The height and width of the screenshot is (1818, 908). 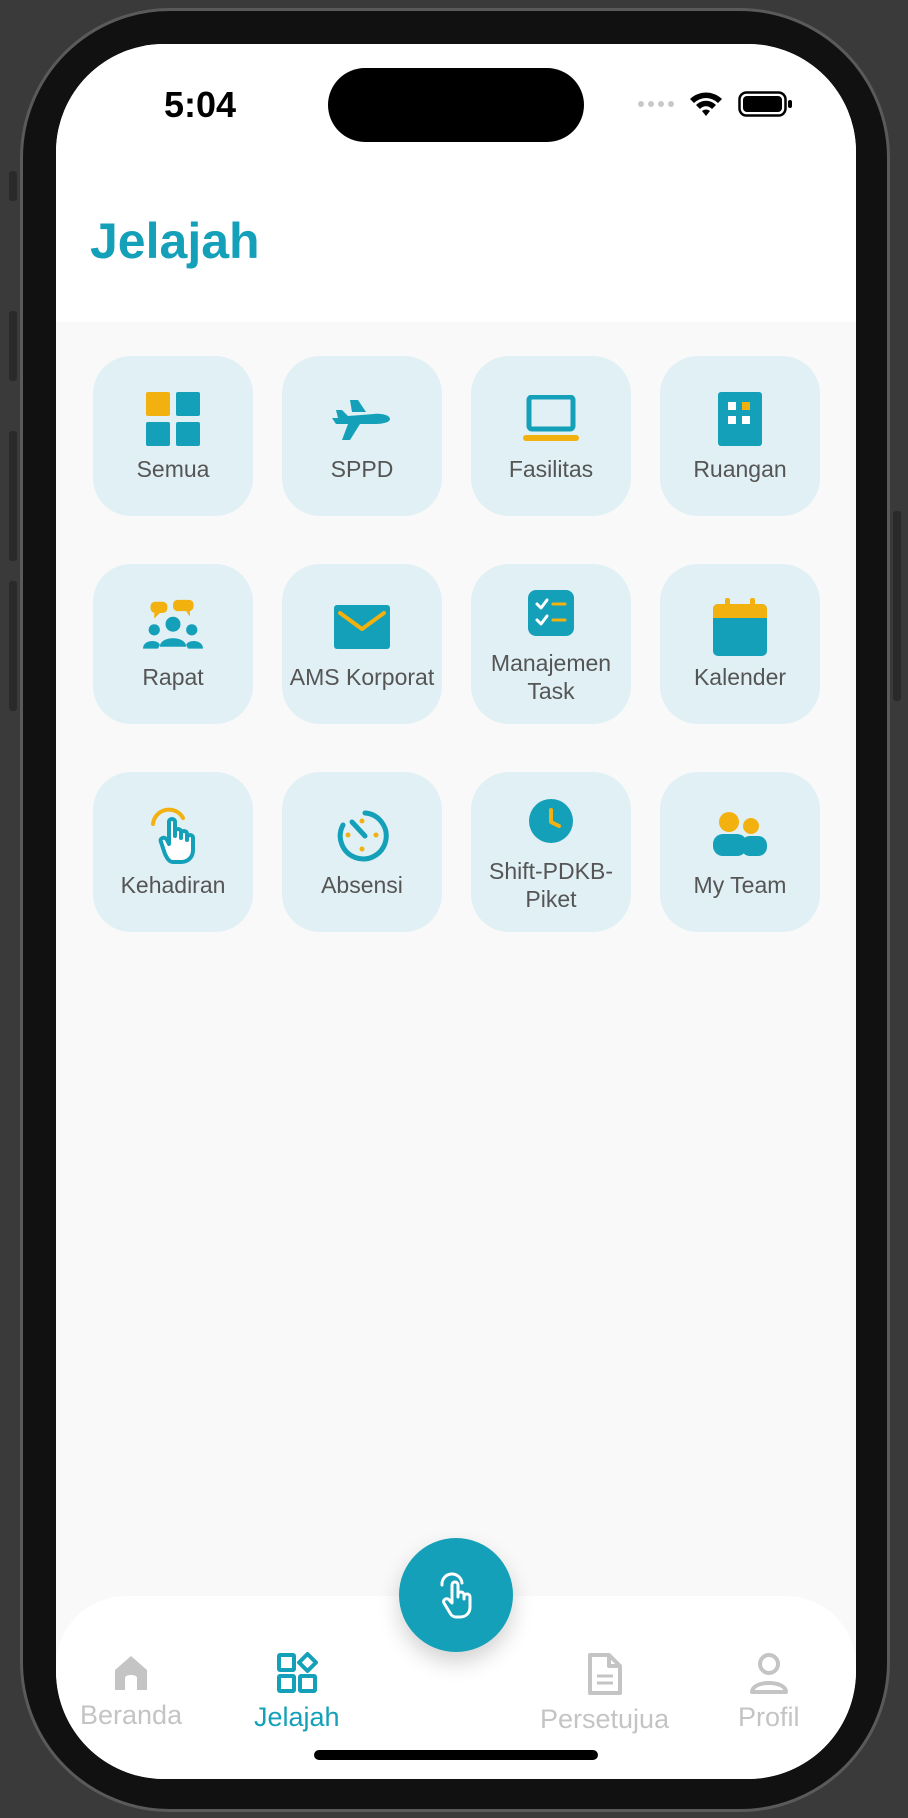 What do you see at coordinates (740, 419) in the screenshot?
I see `building-icon` at bounding box center [740, 419].